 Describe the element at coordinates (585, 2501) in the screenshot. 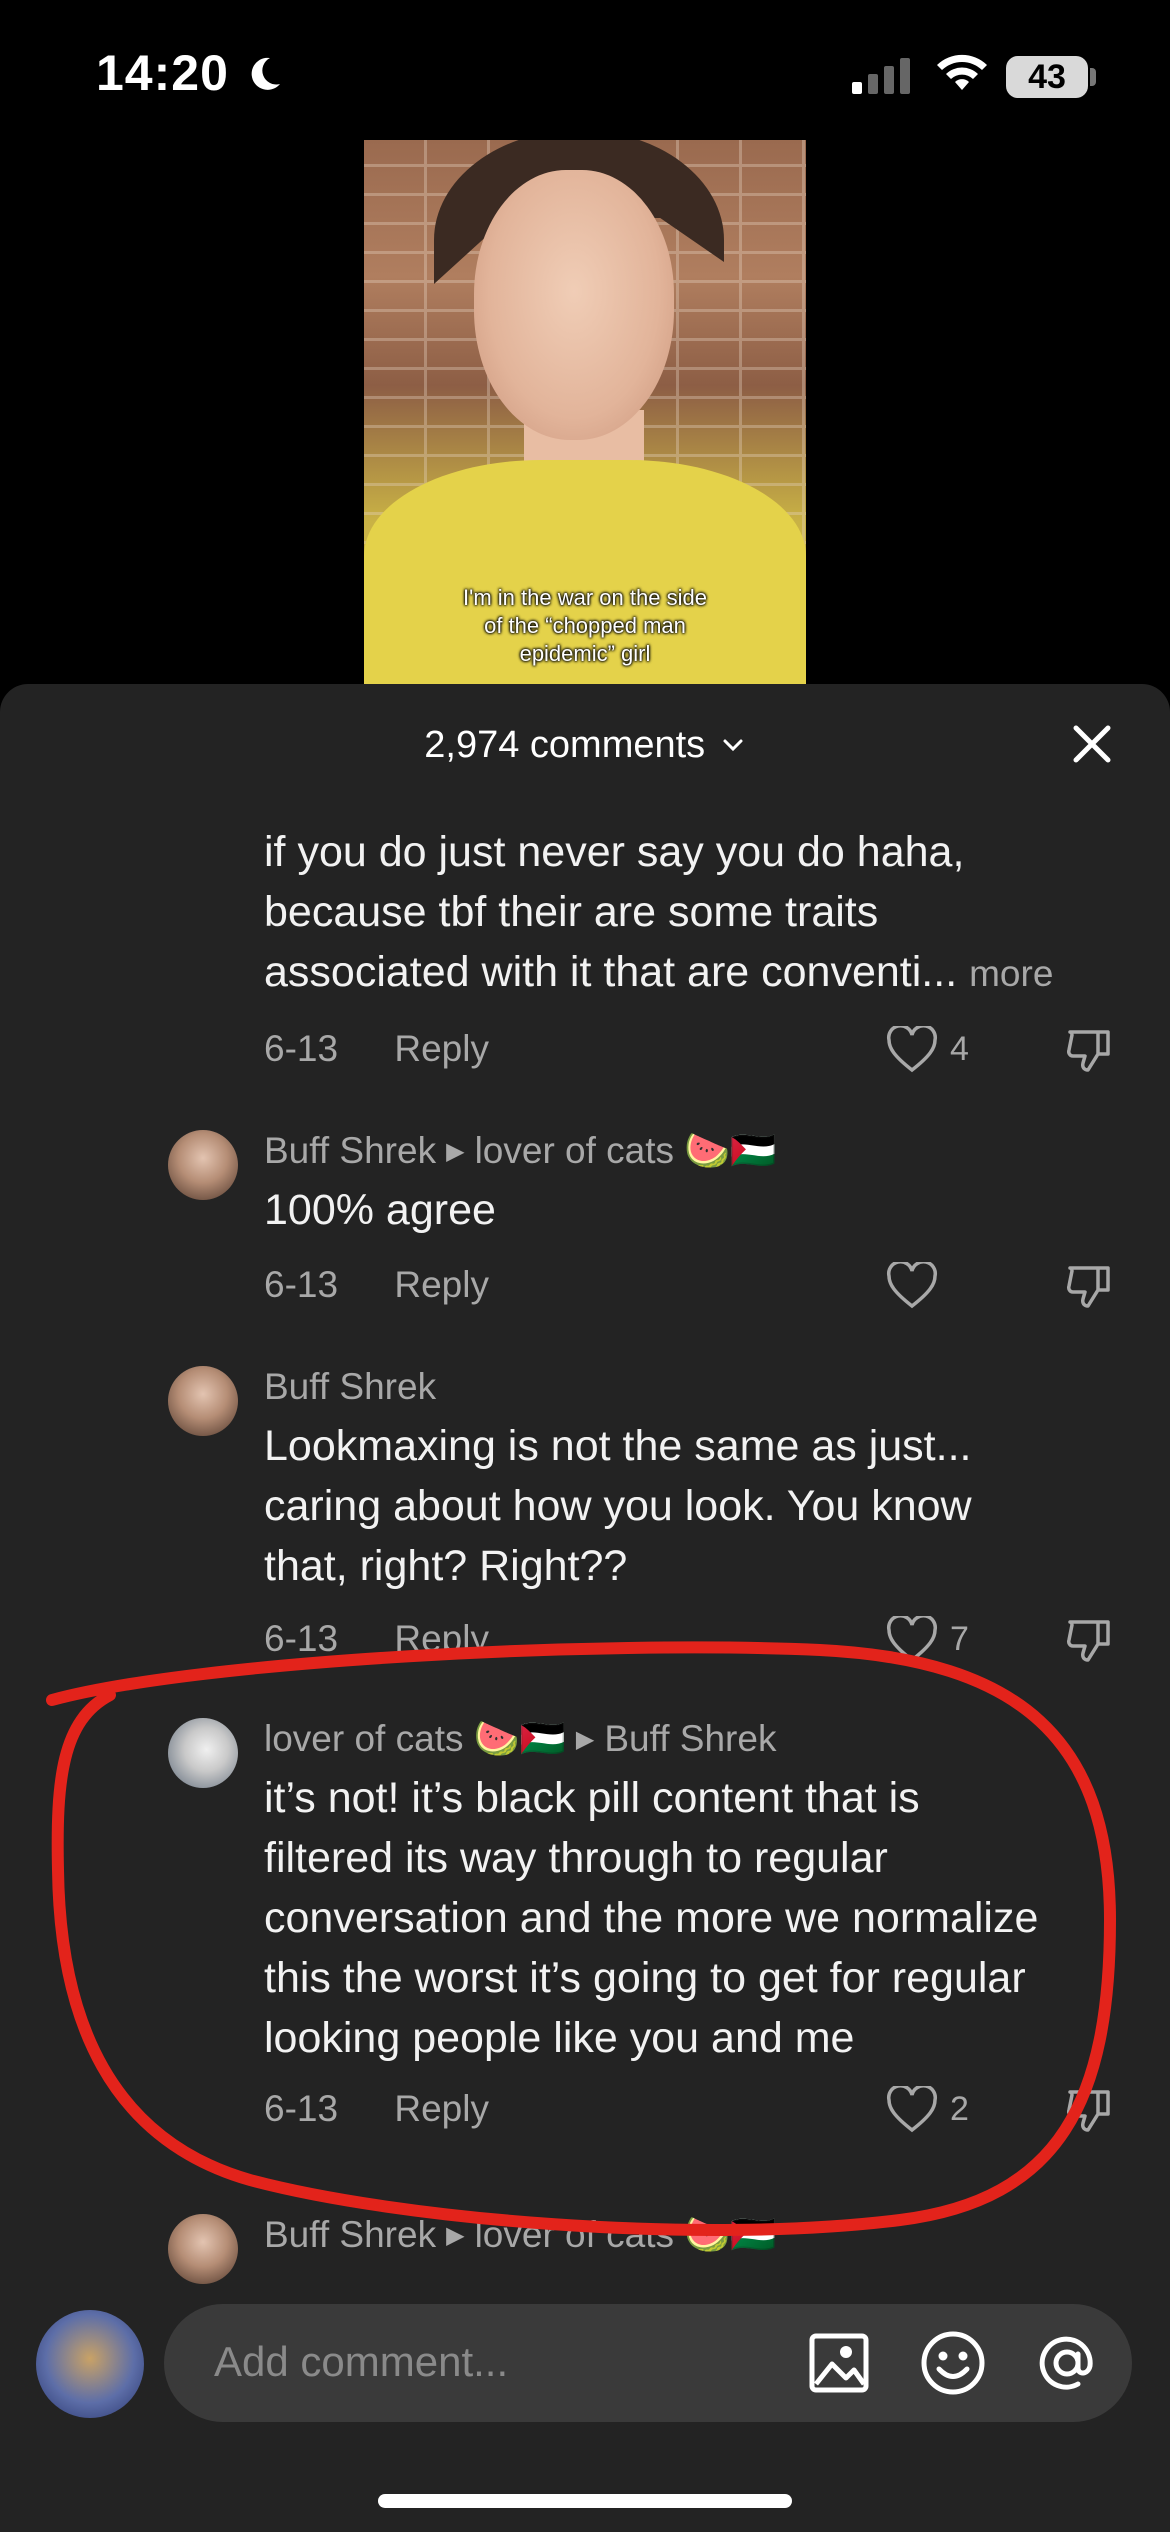

I see `home-indicator` at that location.